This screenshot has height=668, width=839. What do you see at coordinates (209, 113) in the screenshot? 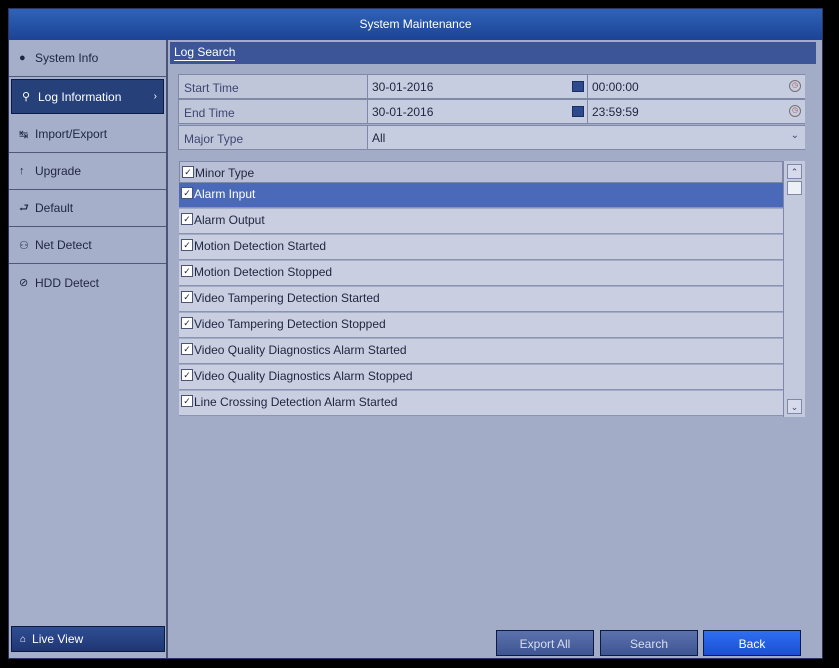
I see `end-time-label: End Time` at bounding box center [209, 113].